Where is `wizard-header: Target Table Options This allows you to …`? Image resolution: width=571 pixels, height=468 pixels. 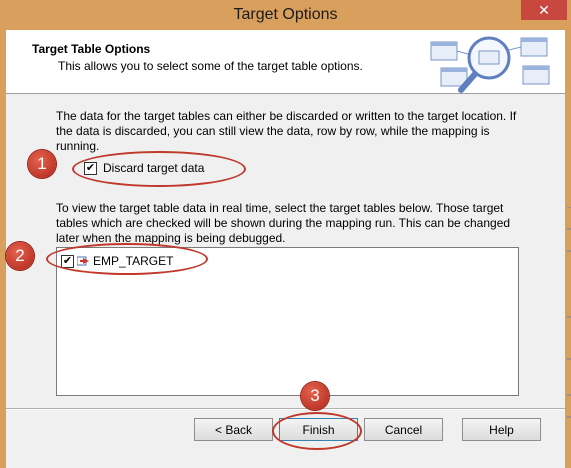 wizard-header: Target Table Options This allows you to … is located at coordinates (285, 62).